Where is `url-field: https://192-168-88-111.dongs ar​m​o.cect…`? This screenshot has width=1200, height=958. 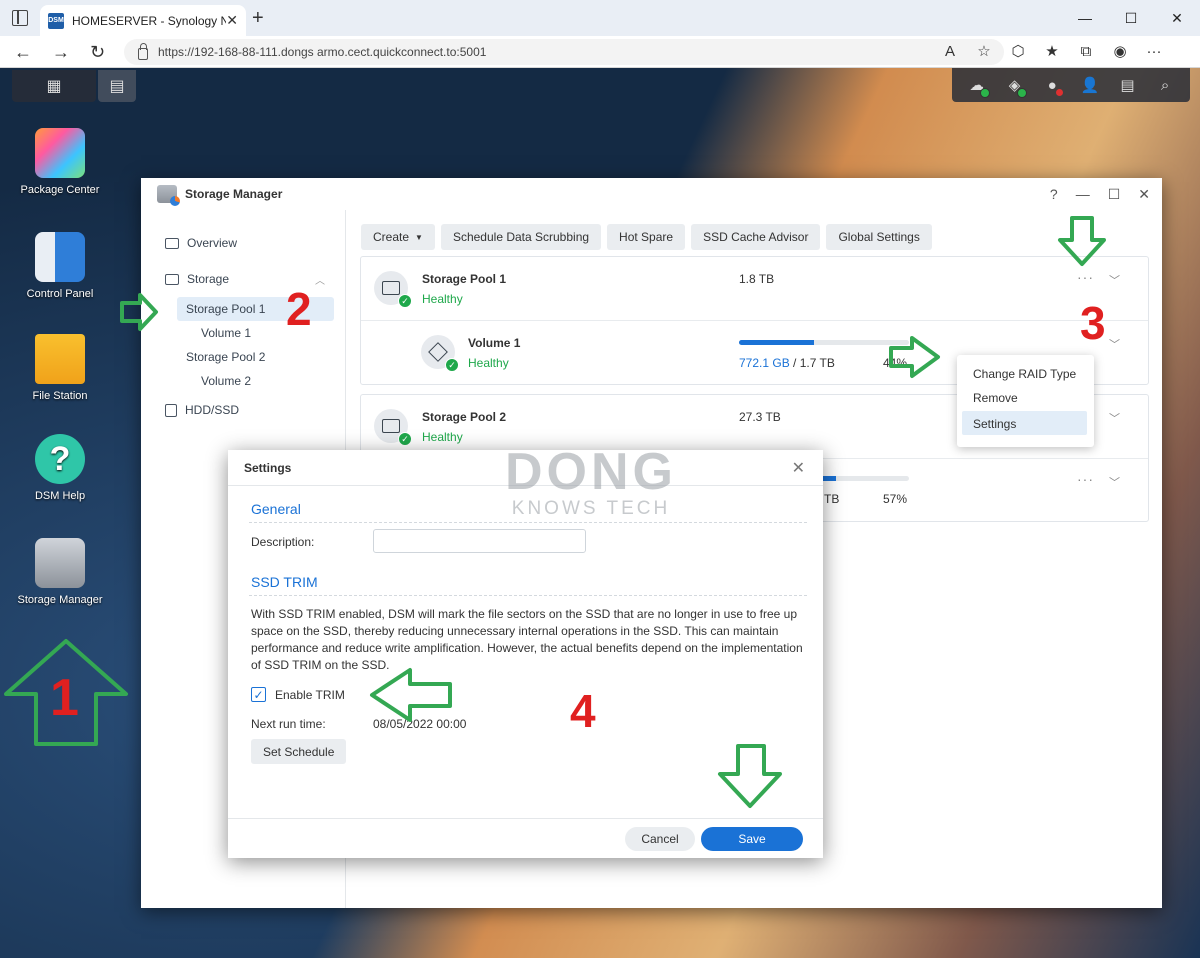
url-field: https://192-168-88-111.dongs ar​m​o.cect… is located at coordinates (564, 52).